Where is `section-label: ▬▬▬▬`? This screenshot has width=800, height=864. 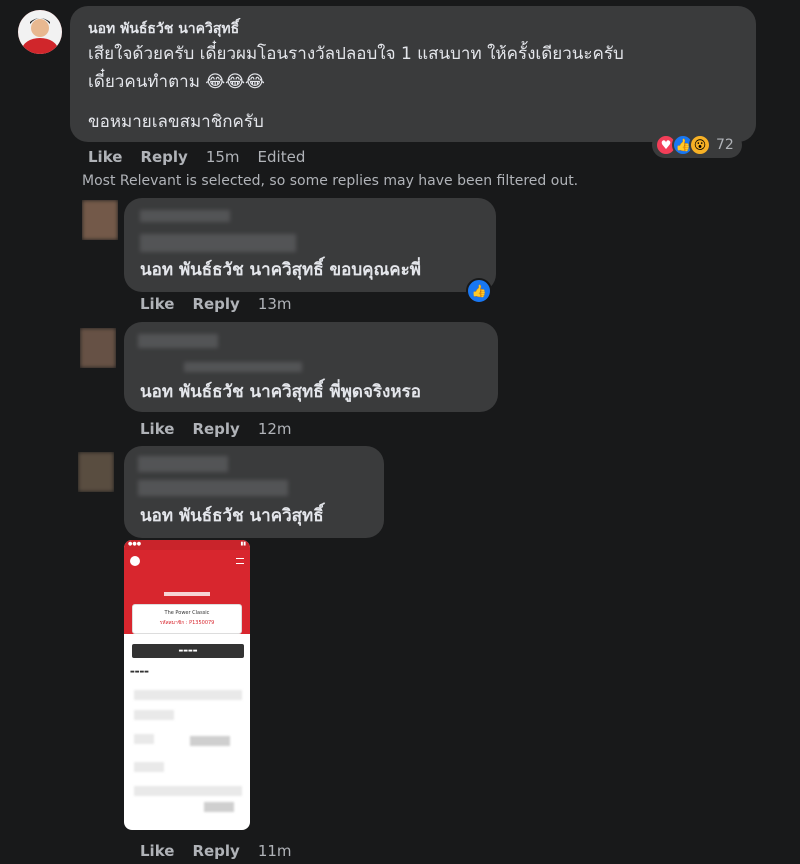
section-label: ▬▬▬▬ is located at coordinates (139, 672).